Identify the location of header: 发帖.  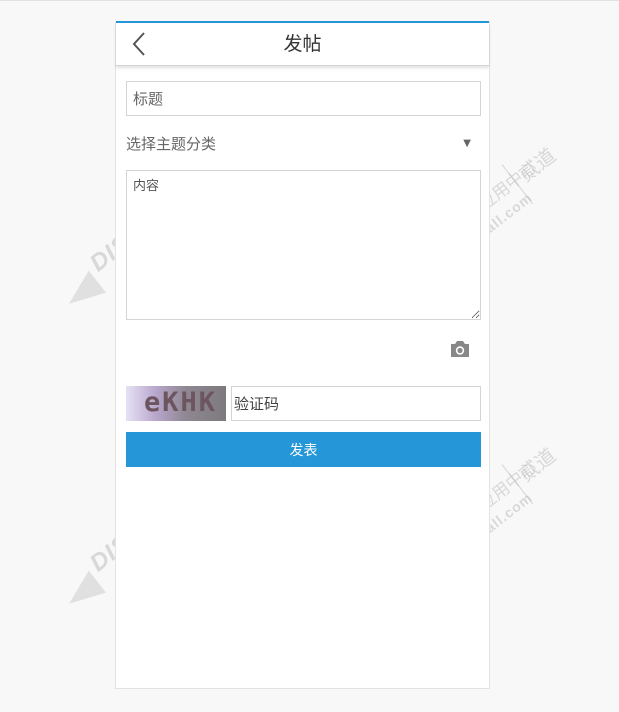
(302, 44).